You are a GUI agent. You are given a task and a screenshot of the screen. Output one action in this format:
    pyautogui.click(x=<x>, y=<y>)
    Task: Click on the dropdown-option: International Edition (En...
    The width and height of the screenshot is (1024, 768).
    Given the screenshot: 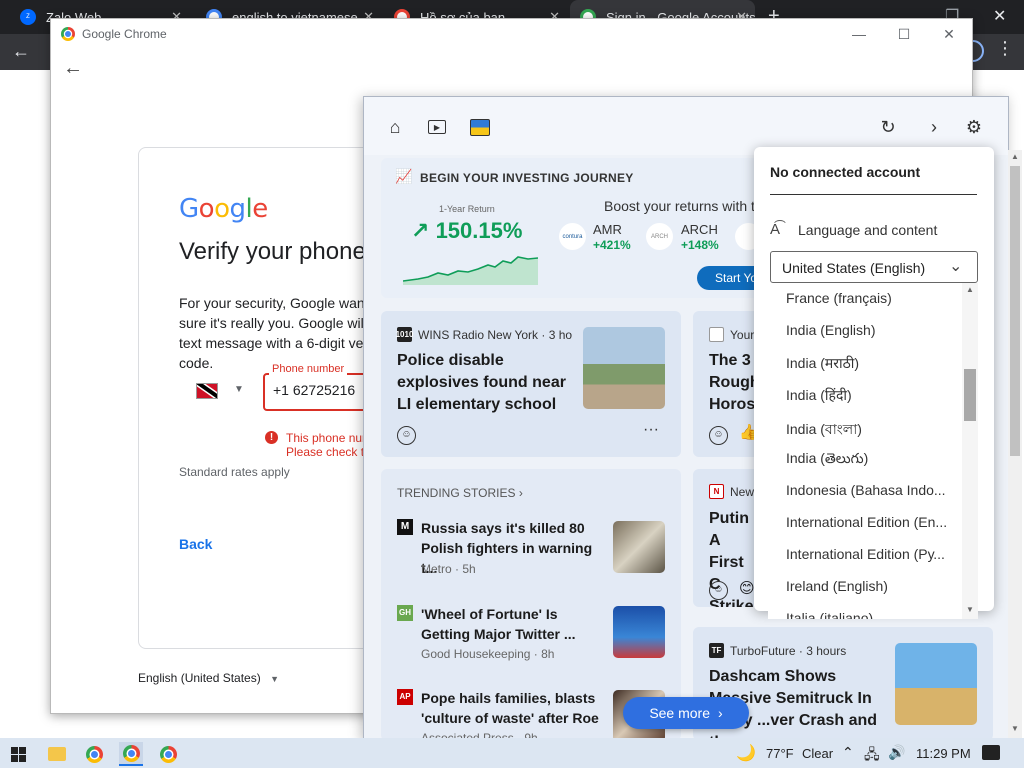 What is the action you would take?
    pyautogui.click(x=867, y=522)
    